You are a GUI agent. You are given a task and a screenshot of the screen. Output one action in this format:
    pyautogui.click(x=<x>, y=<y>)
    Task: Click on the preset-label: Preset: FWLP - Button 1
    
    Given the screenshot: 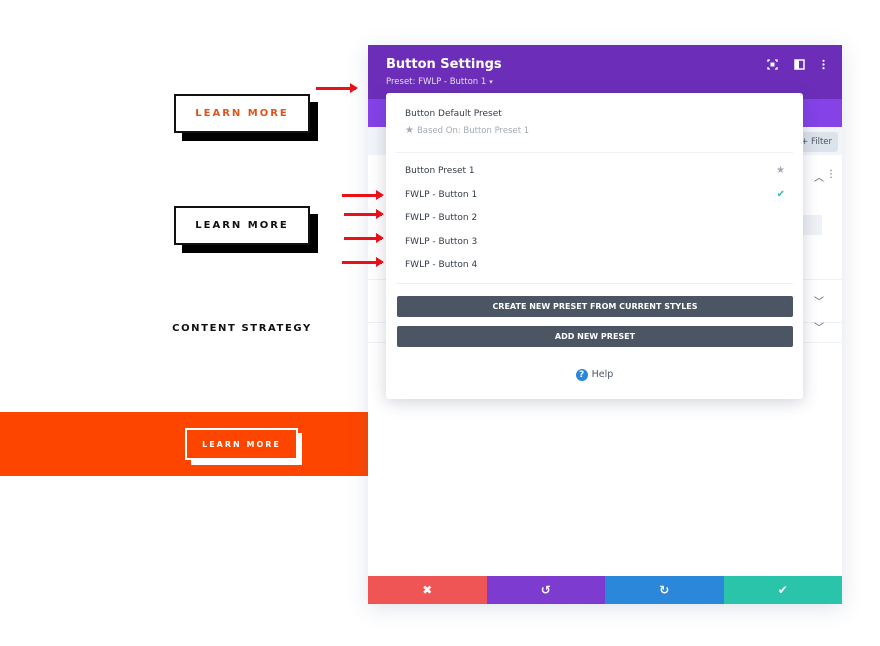 What is the action you would take?
    pyautogui.click(x=436, y=82)
    